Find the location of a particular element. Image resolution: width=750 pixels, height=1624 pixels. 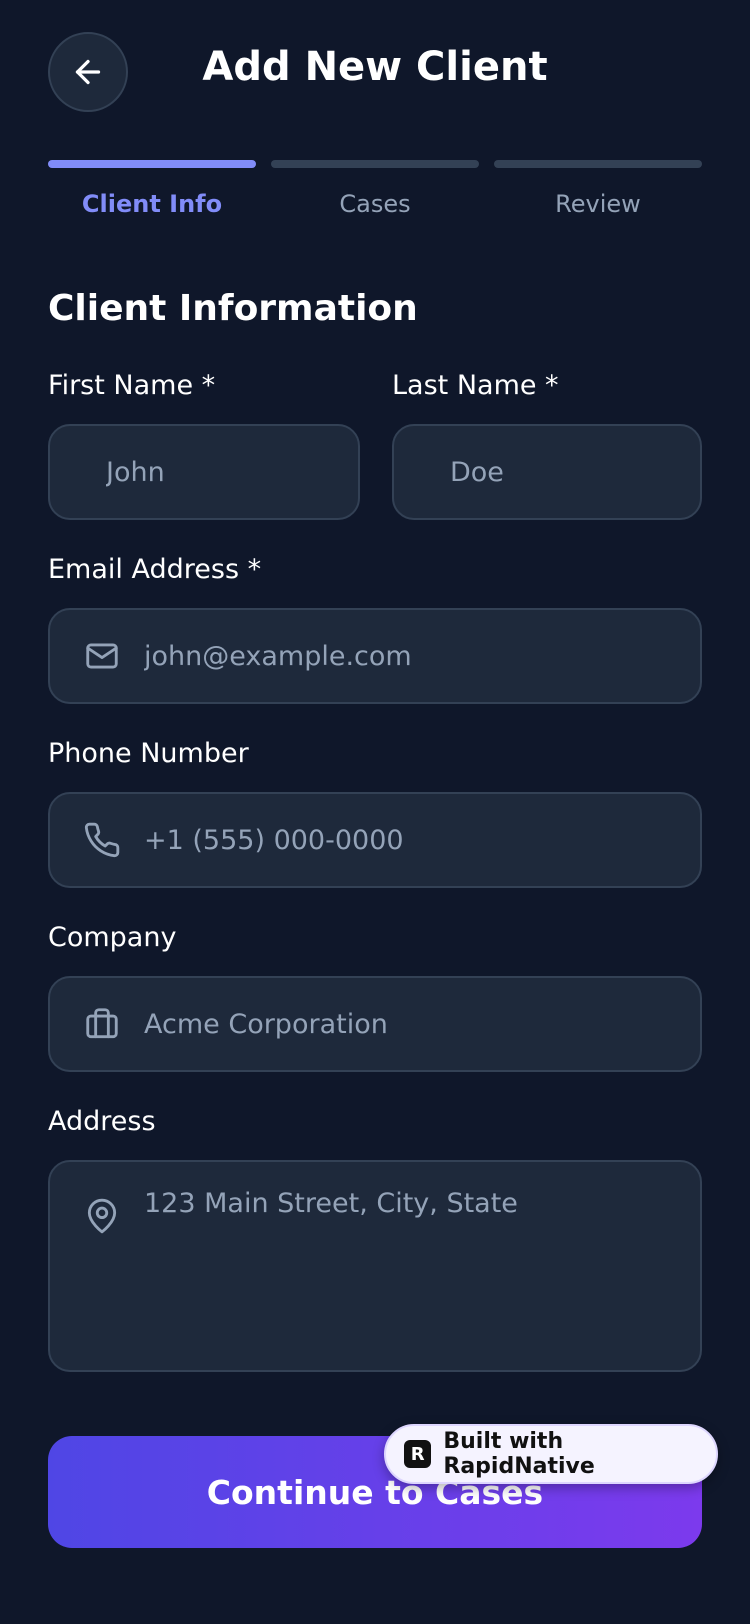

company-input is located at coordinates (422, 1024).